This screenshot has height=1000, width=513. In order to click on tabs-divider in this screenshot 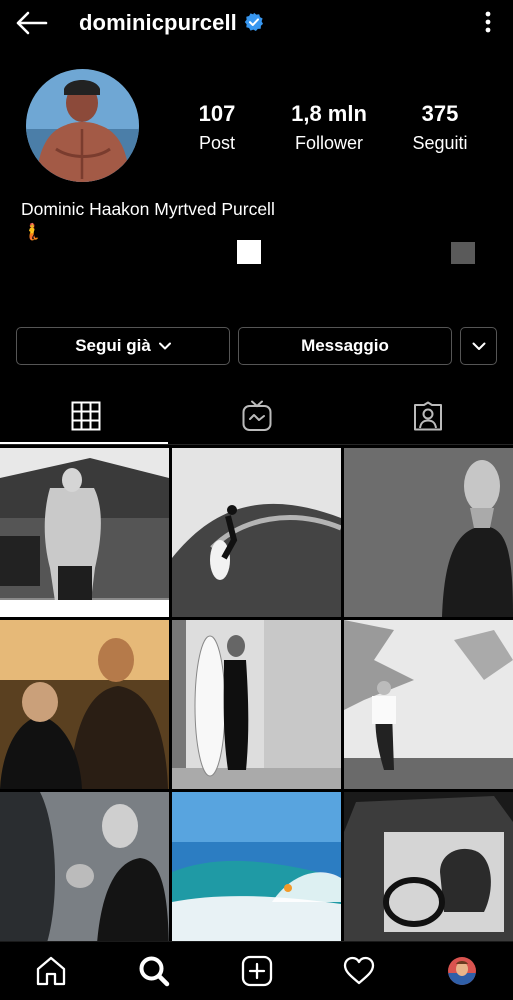, I will do `click(256, 444)`.